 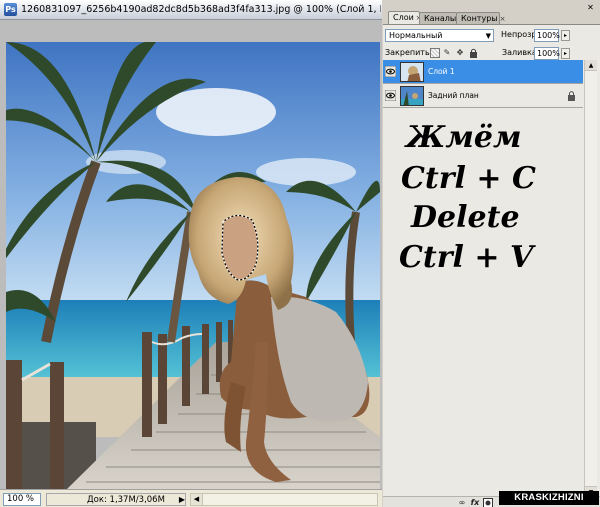 I want to click on layer-row-background: Задний план, so click(x=483, y=96).